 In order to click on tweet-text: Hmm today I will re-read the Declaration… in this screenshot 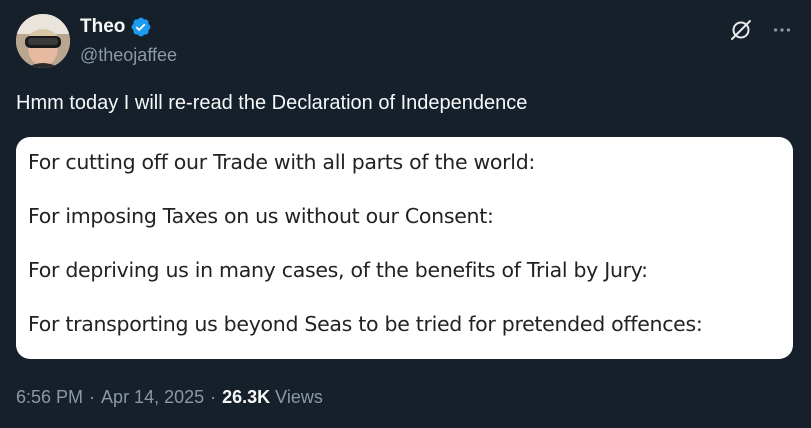, I will do `click(272, 103)`.